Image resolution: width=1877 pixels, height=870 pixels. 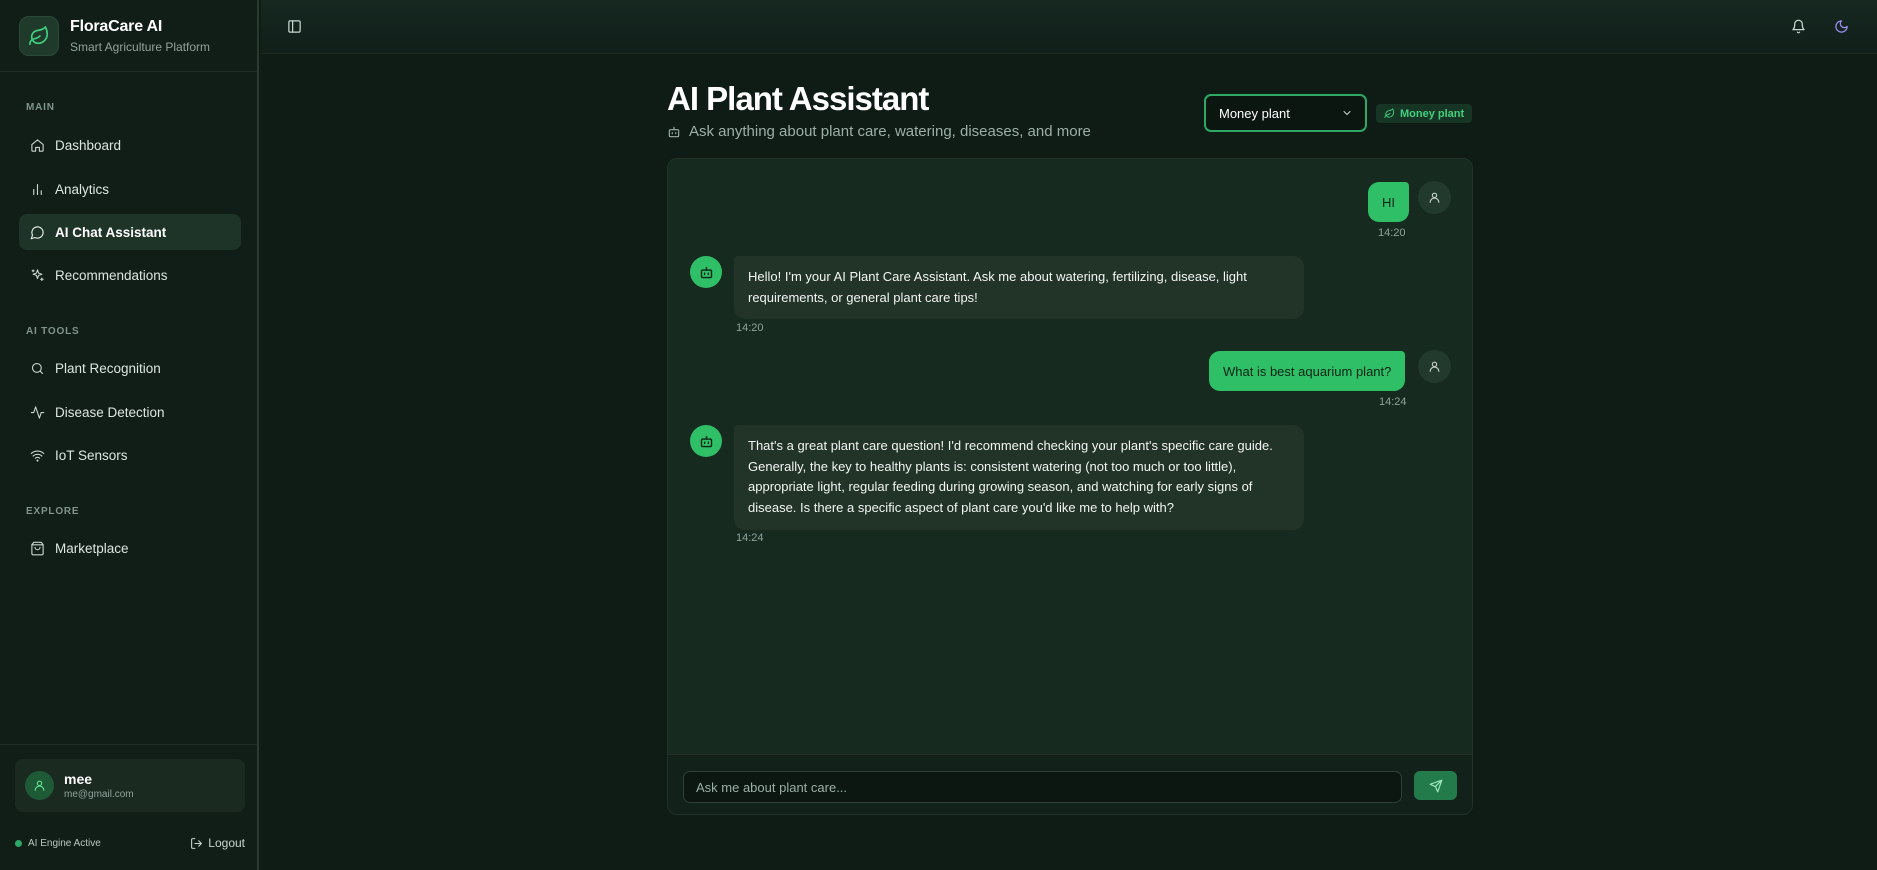 What do you see at coordinates (40, 107) in the screenshot?
I see `nav-section-main: MAIN` at bounding box center [40, 107].